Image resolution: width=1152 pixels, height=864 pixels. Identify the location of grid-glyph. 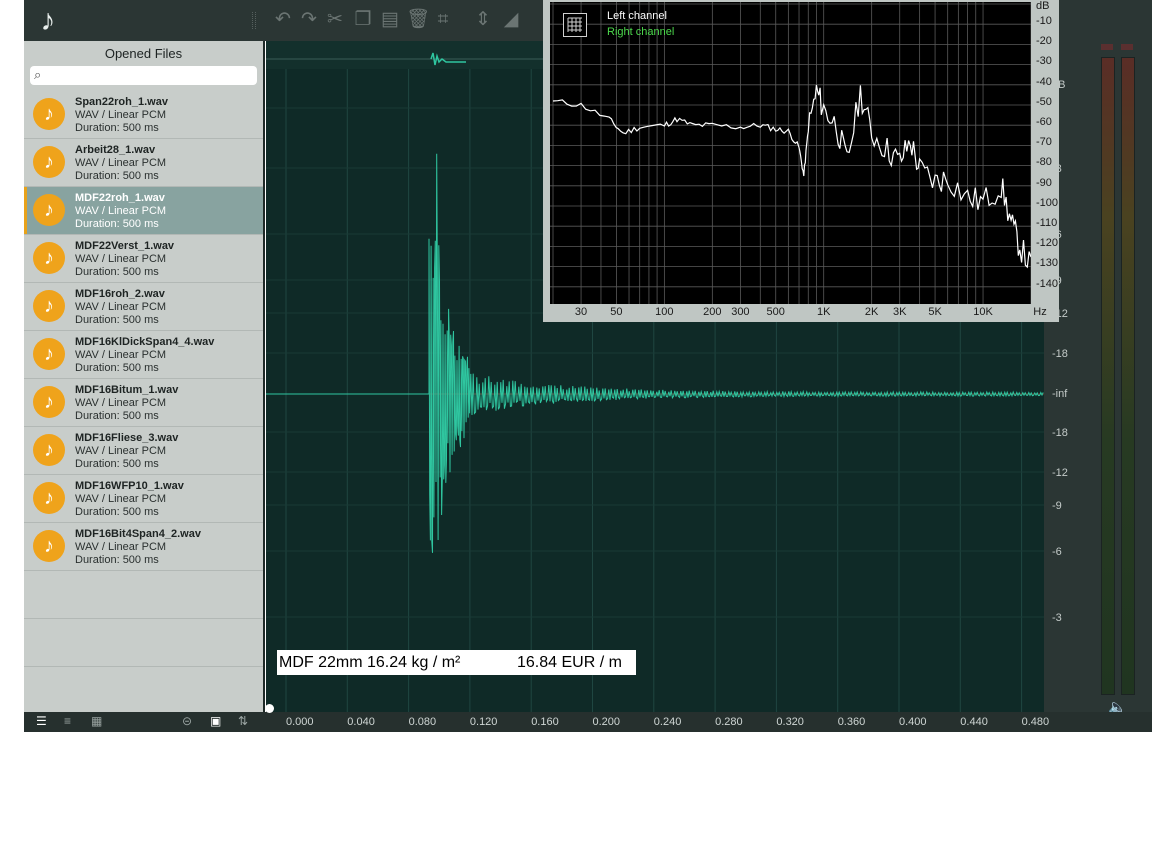
(574, 24).